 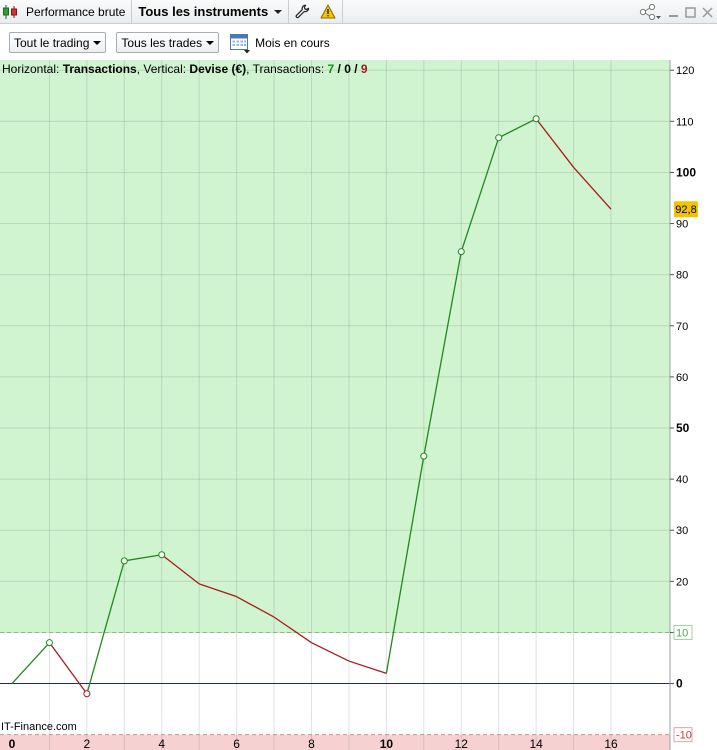 I want to click on trades-filter-dropdown: Tous les trades, so click(x=168, y=42).